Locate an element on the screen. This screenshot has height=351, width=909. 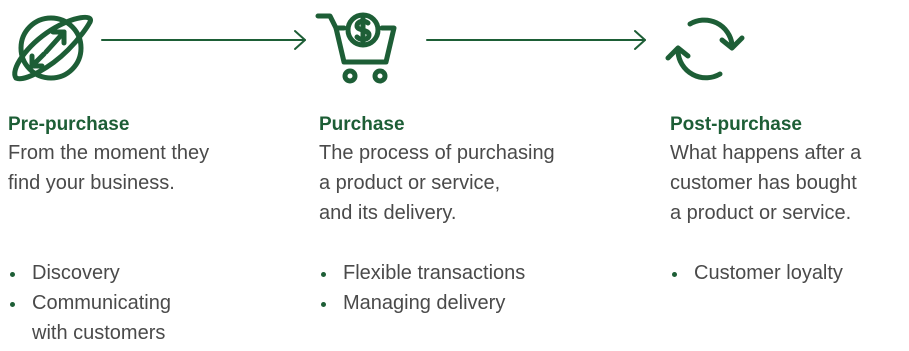
bullet-line: Managing delivery is located at coordinates (424, 303).